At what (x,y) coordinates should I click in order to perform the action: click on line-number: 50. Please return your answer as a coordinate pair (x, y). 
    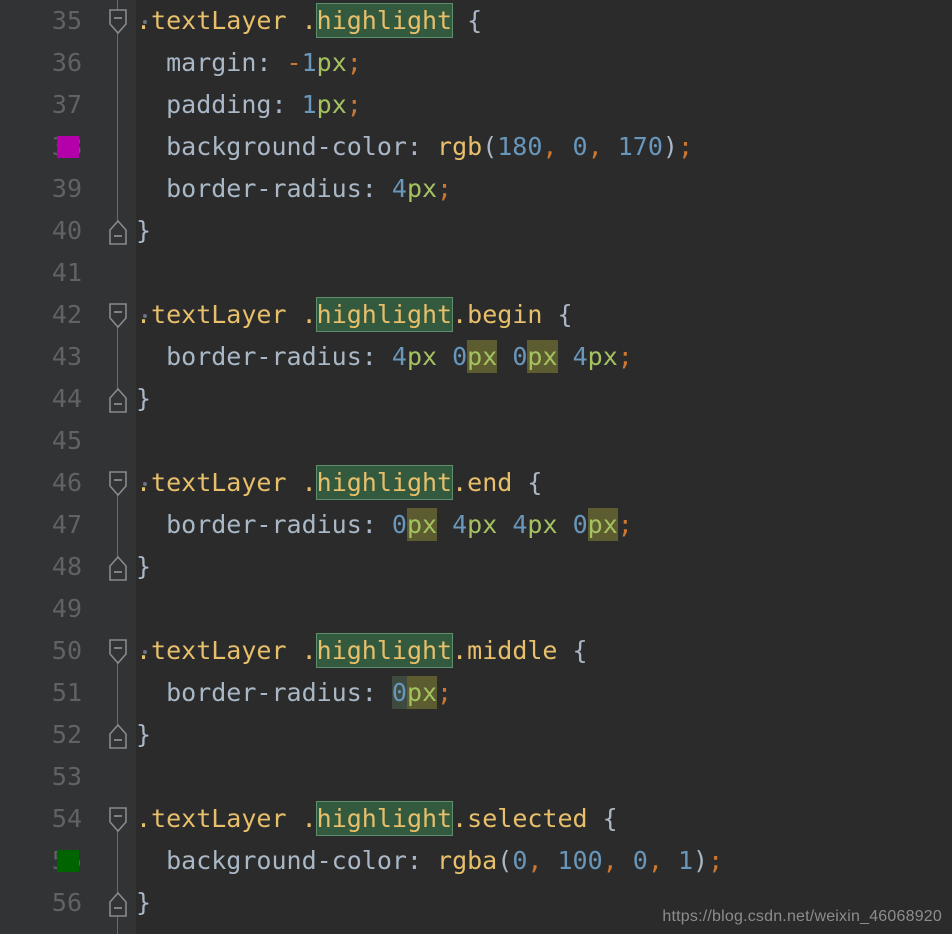
    Looking at the image, I should click on (66, 650).